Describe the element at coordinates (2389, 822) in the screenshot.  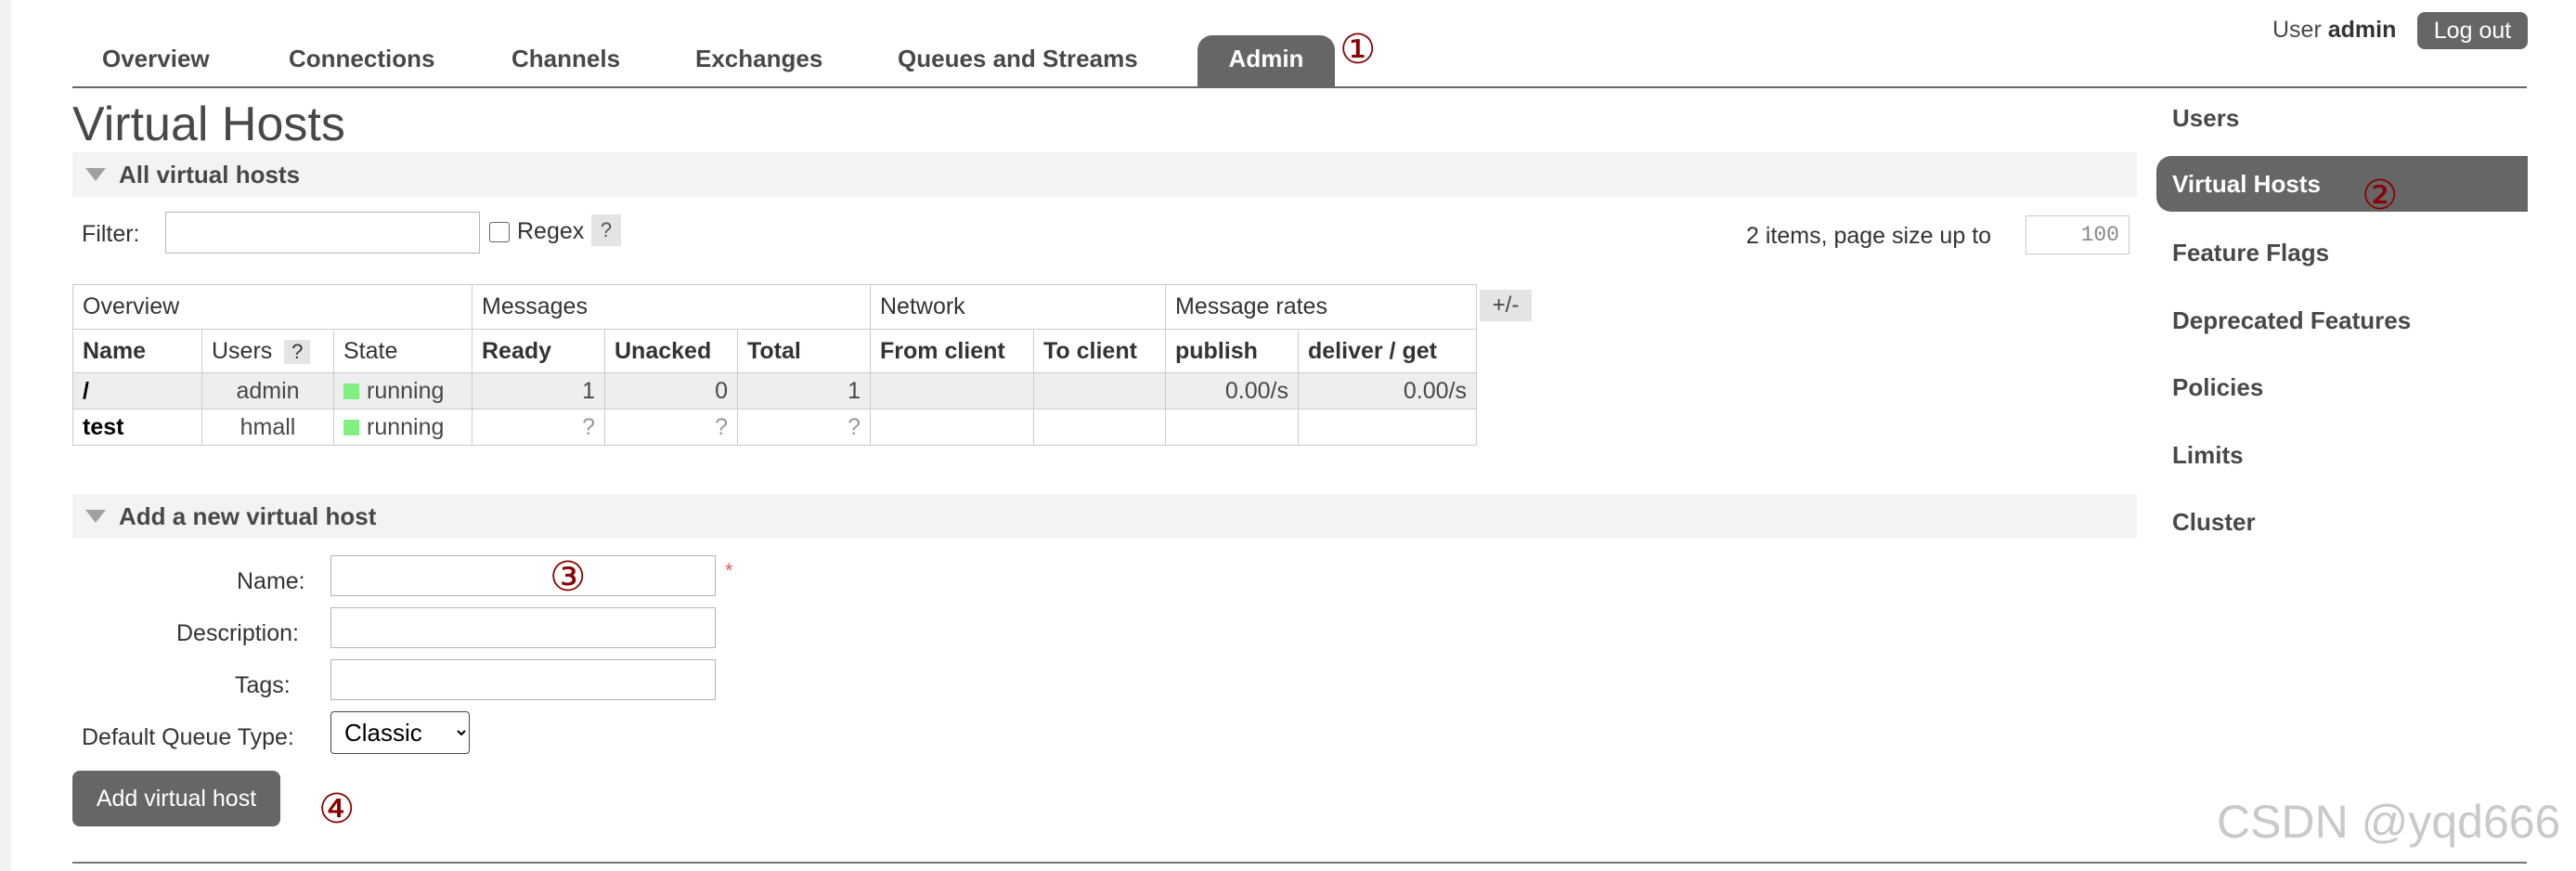
I see `watermark-text: CSDN @yqd666` at that location.